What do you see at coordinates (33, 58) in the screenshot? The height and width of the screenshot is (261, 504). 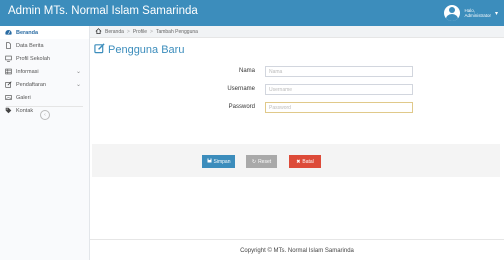 I see `sidebar-item-label: Profil Sekolah` at bounding box center [33, 58].